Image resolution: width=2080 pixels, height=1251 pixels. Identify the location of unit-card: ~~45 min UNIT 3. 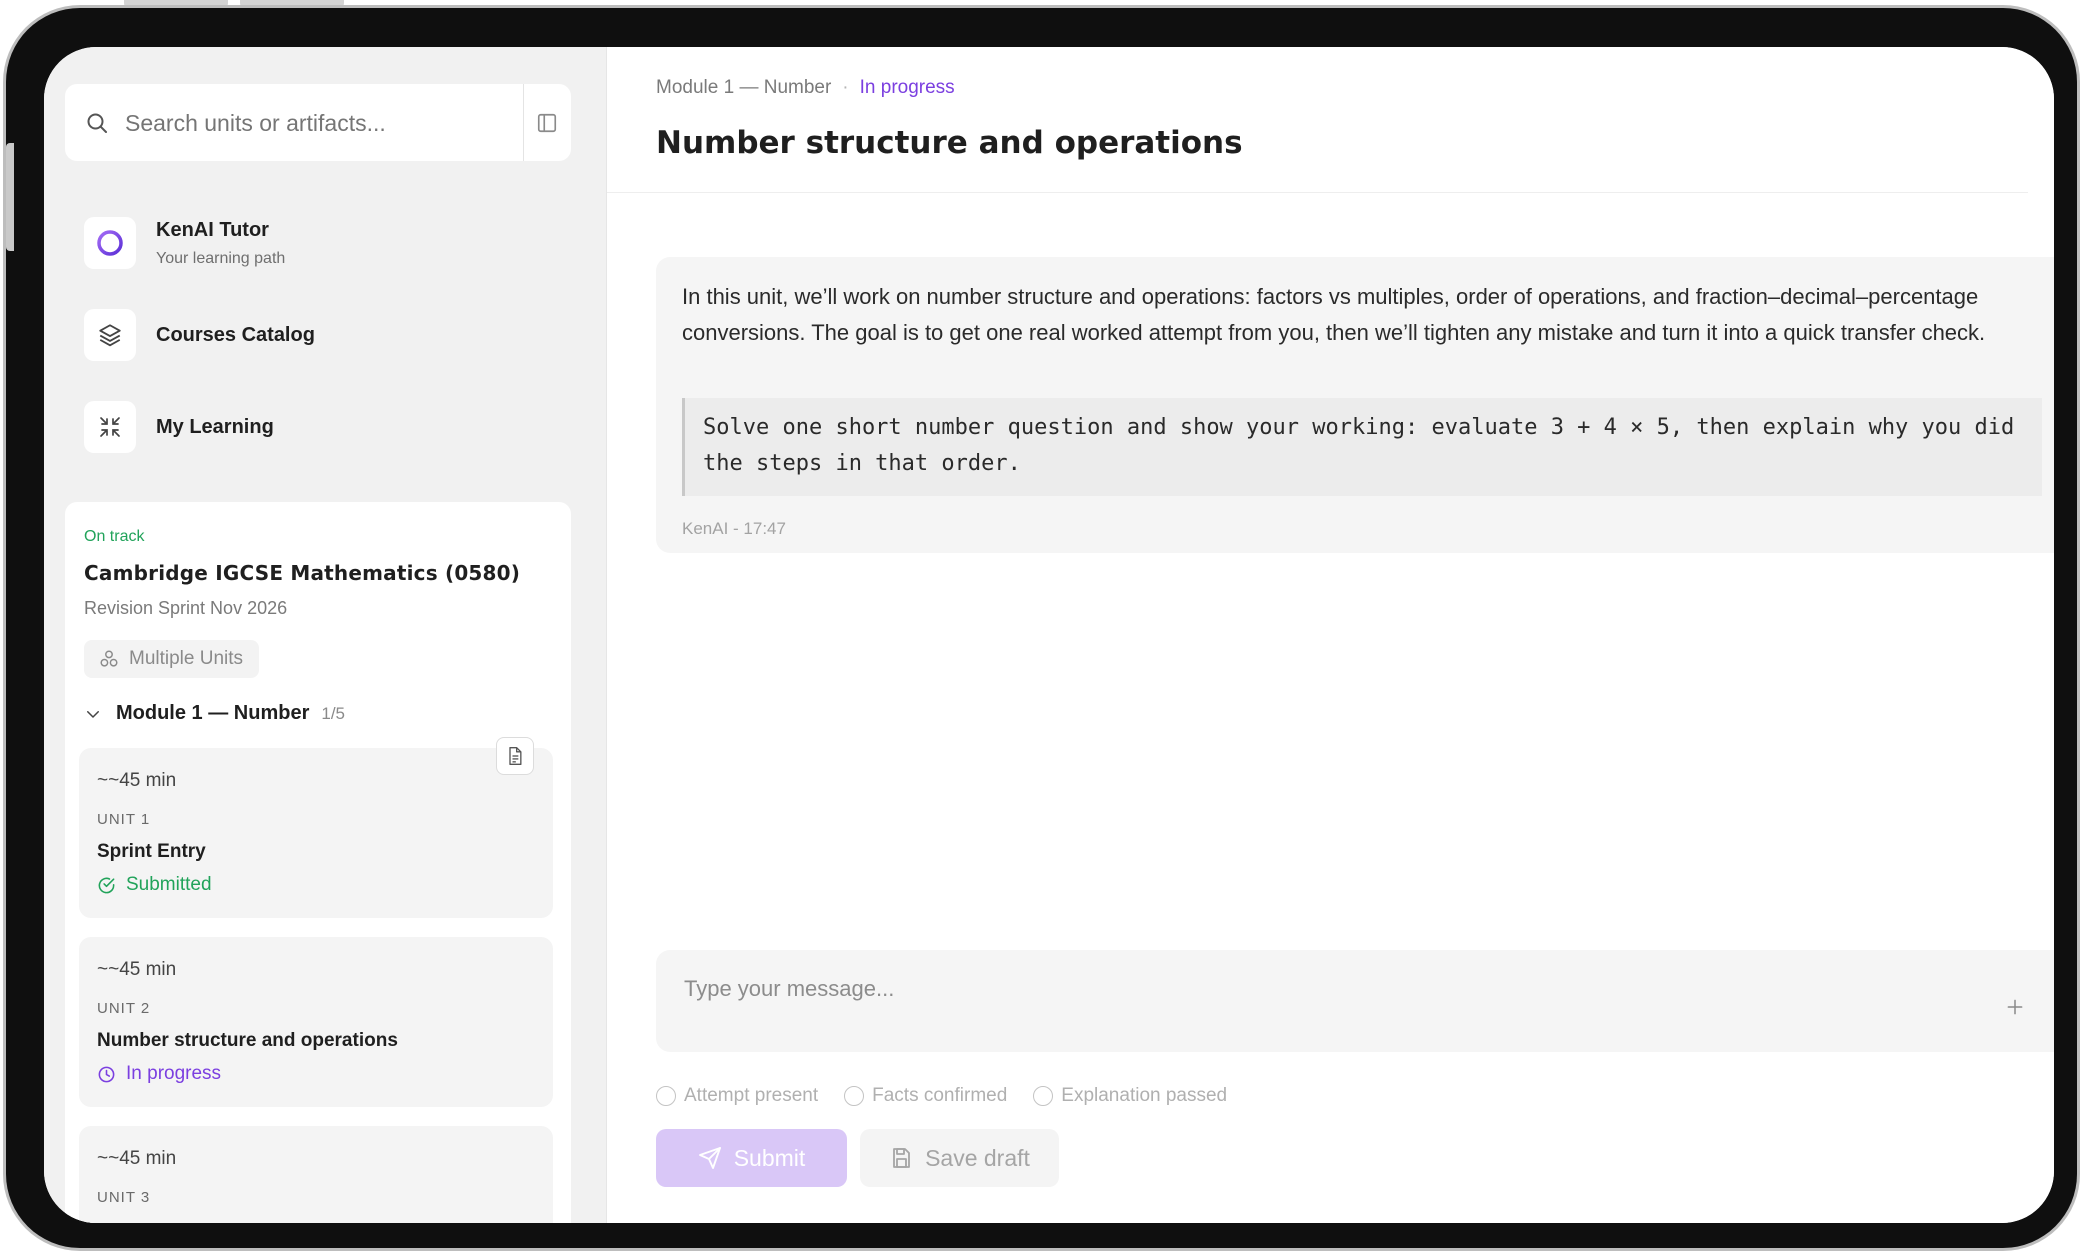
(316, 1174).